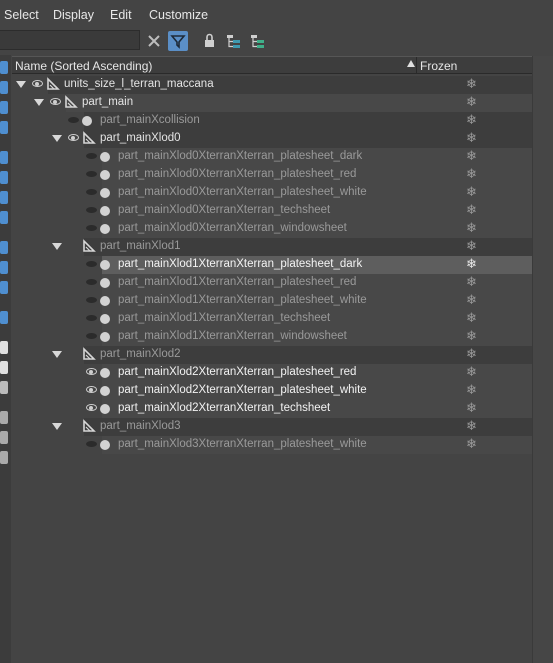  I want to click on name-column-header: Name (Sorted Ascending), so click(83, 66).